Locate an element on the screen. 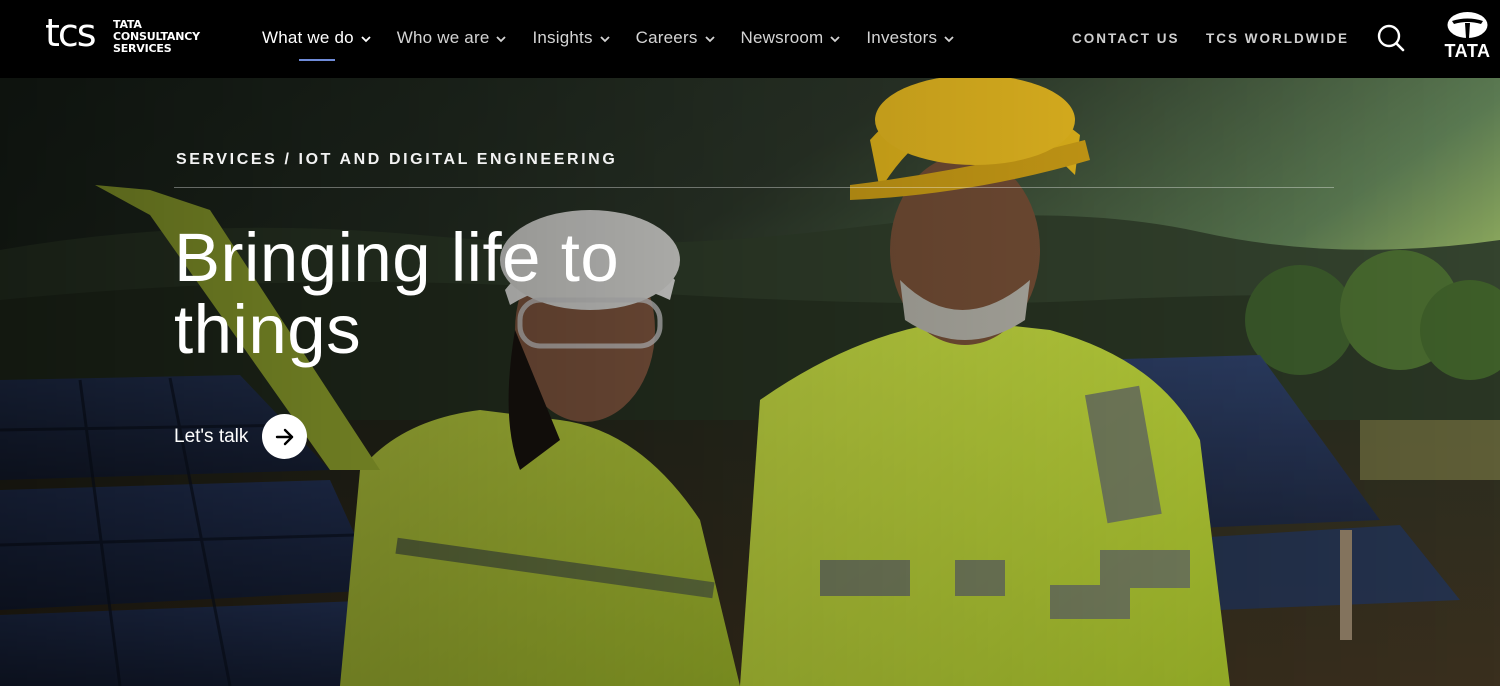 This screenshot has width=1500, height=686. nav-label: Who we are is located at coordinates (443, 37).